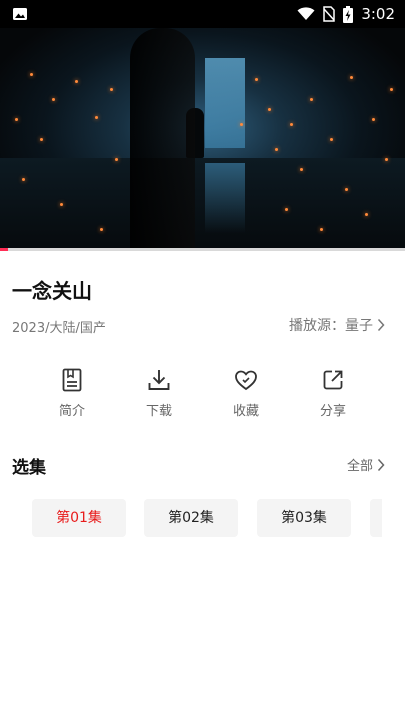 This screenshot has width=405, height=720. Describe the element at coordinates (202, 249) in the screenshot. I see `video-progress-bar` at that location.